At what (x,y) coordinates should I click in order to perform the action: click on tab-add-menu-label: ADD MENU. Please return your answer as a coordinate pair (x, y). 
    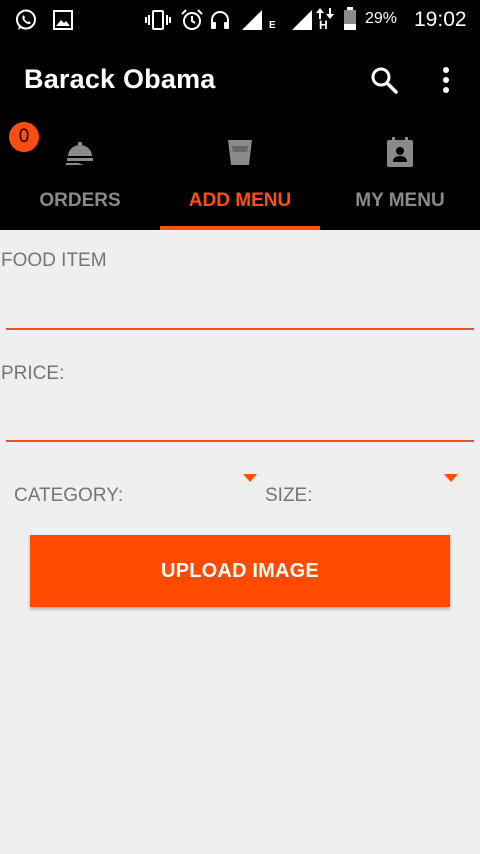
    Looking at the image, I should click on (240, 200).